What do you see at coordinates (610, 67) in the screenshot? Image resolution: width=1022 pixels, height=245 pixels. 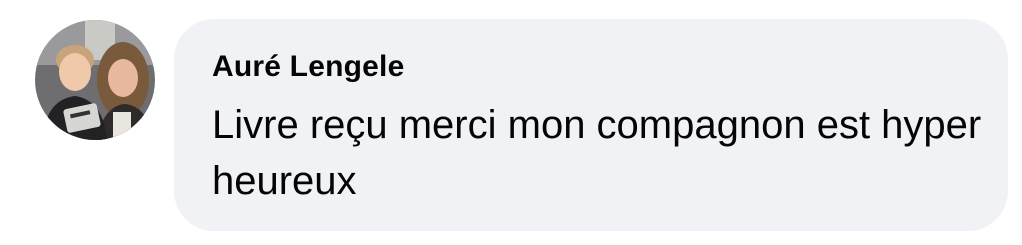 I see `comment-author-name: Auré Lengele` at bounding box center [610, 67].